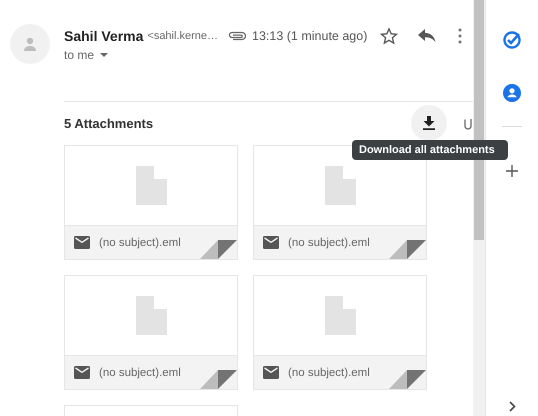  What do you see at coordinates (389, 36) in the screenshot?
I see `star-icon` at bounding box center [389, 36].